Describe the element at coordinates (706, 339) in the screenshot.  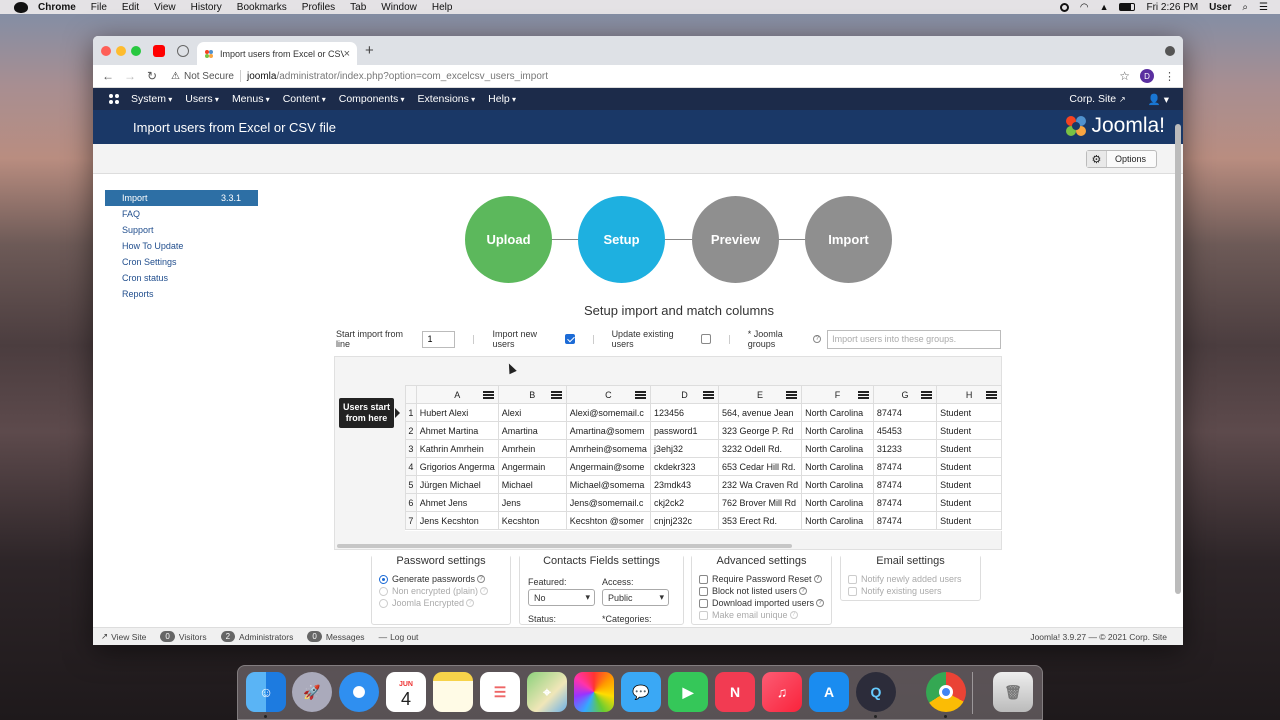
I see `update-existing-checkbox` at that location.